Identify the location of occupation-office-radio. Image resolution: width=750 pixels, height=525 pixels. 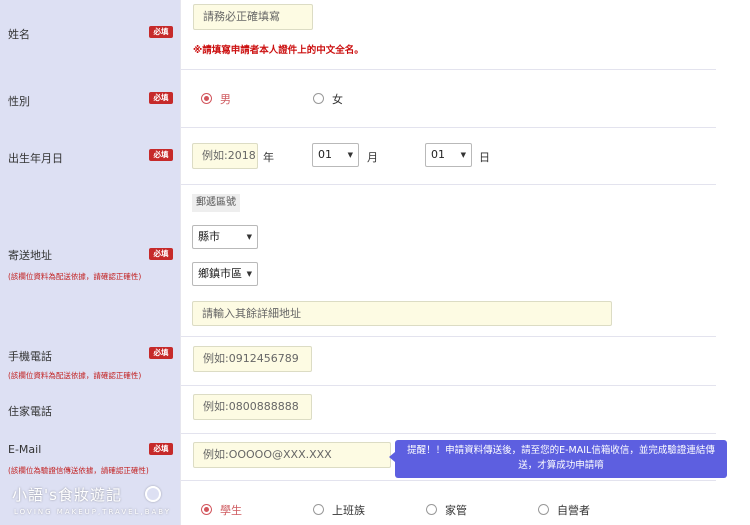
(318, 509).